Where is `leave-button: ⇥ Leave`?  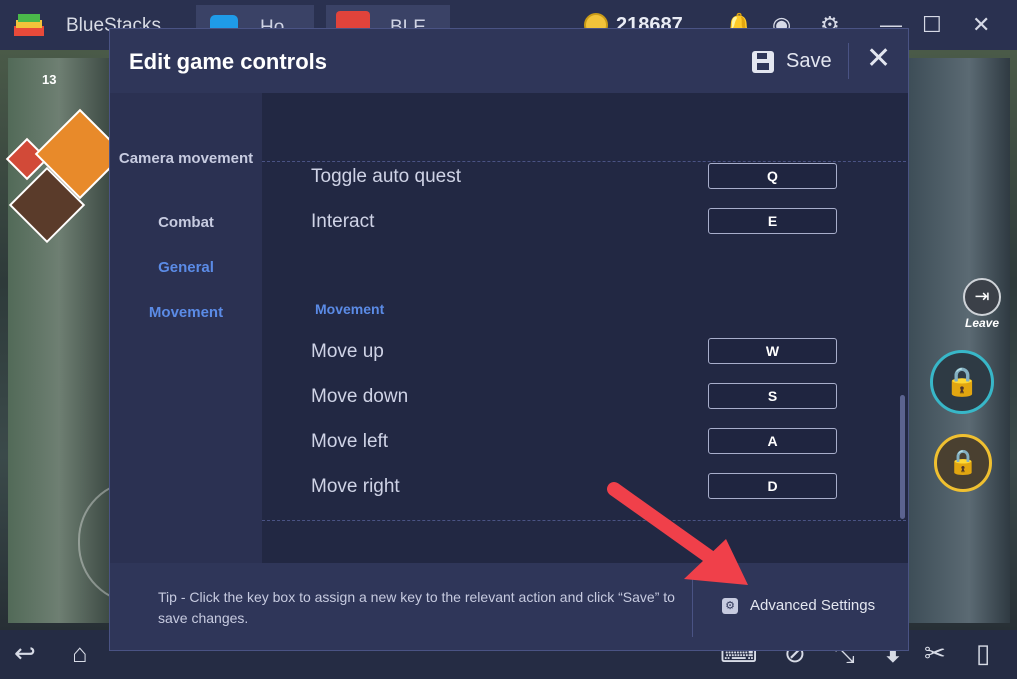
leave-button: ⇥ Leave is located at coordinates (982, 304).